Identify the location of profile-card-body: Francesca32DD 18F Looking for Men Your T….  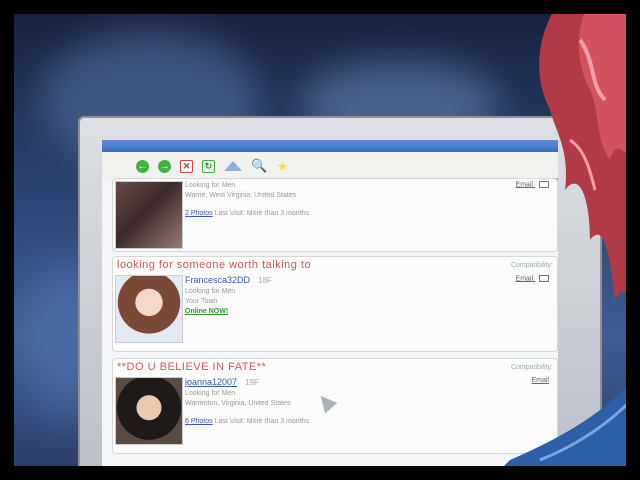
(335, 308).